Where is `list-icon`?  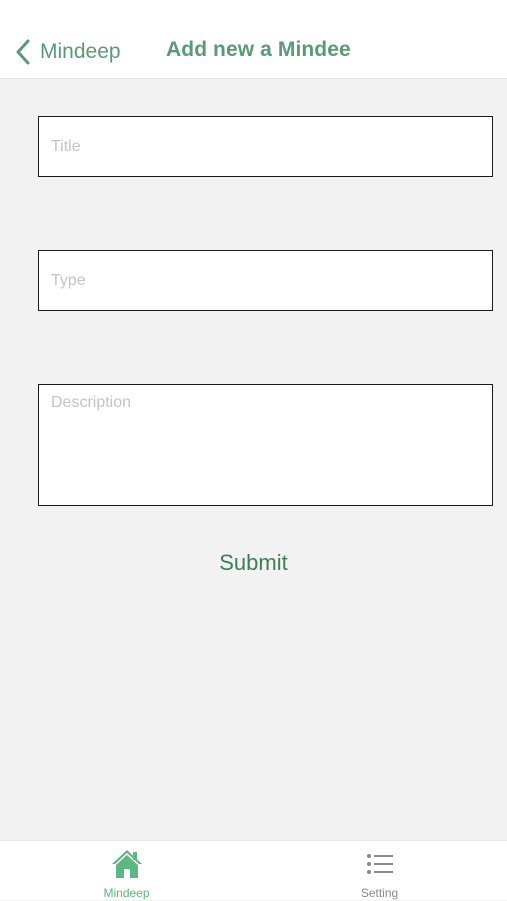
list-icon is located at coordinates (380, 864).